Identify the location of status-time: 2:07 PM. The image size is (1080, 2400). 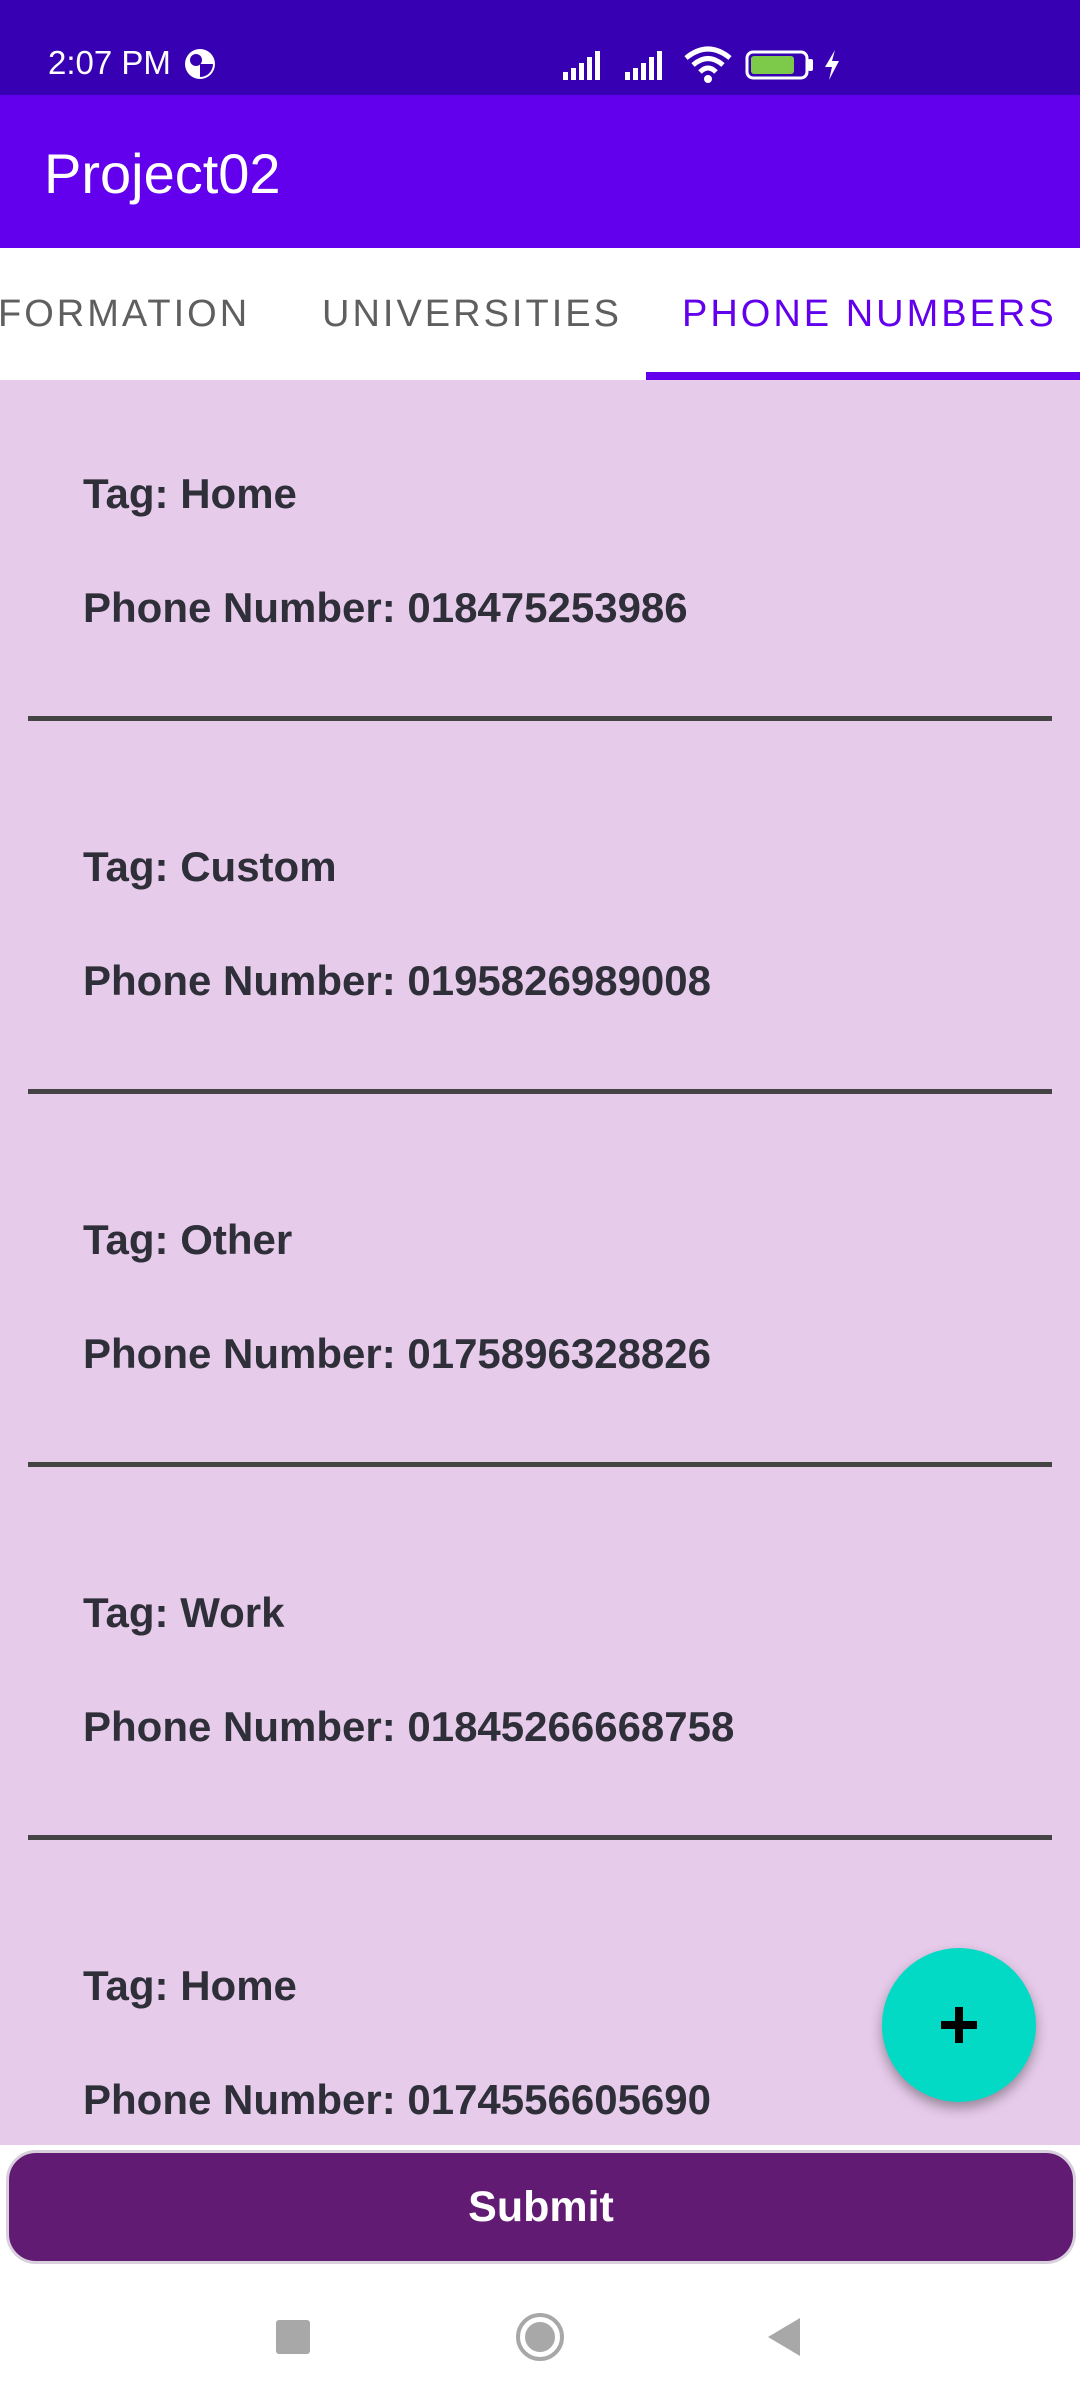
(109, 62).